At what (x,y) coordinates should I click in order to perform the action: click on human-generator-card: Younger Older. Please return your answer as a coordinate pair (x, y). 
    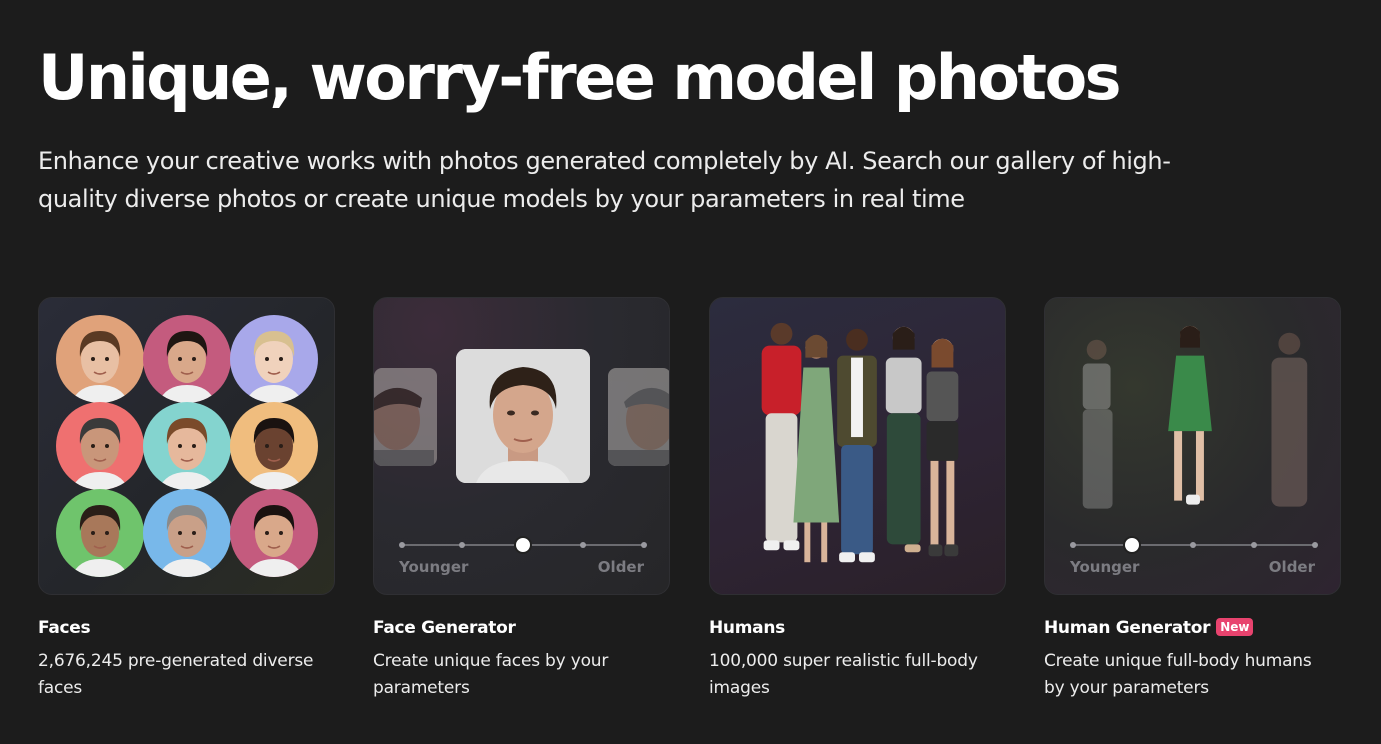
    Looking at the image, I should click on (1192, 446).